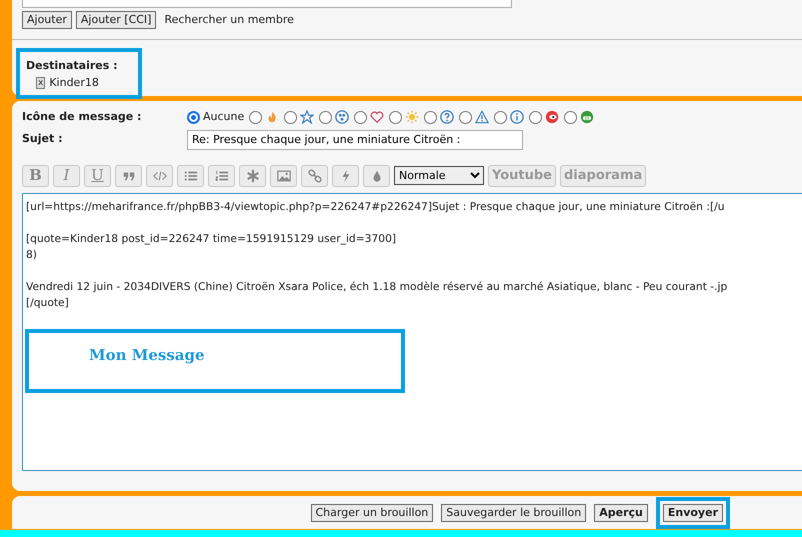  Describe the element at coordinates (376, 175) in the screenshot. I see `drop-button` at that location.